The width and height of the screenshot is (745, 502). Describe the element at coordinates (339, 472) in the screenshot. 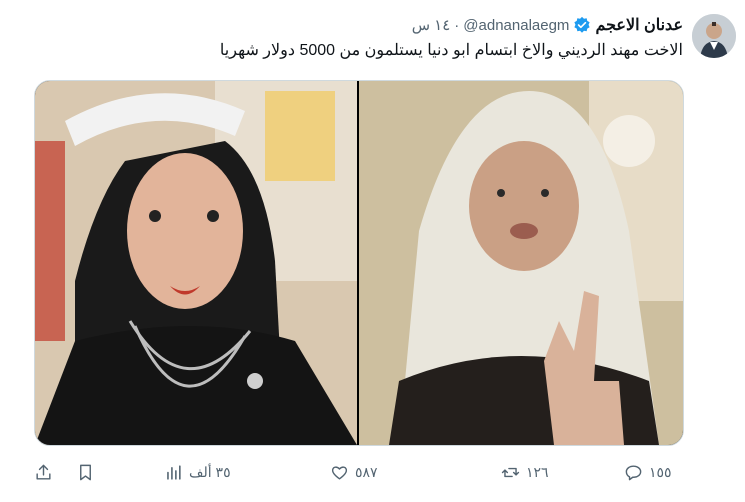

I see `heart-icon` at that location.